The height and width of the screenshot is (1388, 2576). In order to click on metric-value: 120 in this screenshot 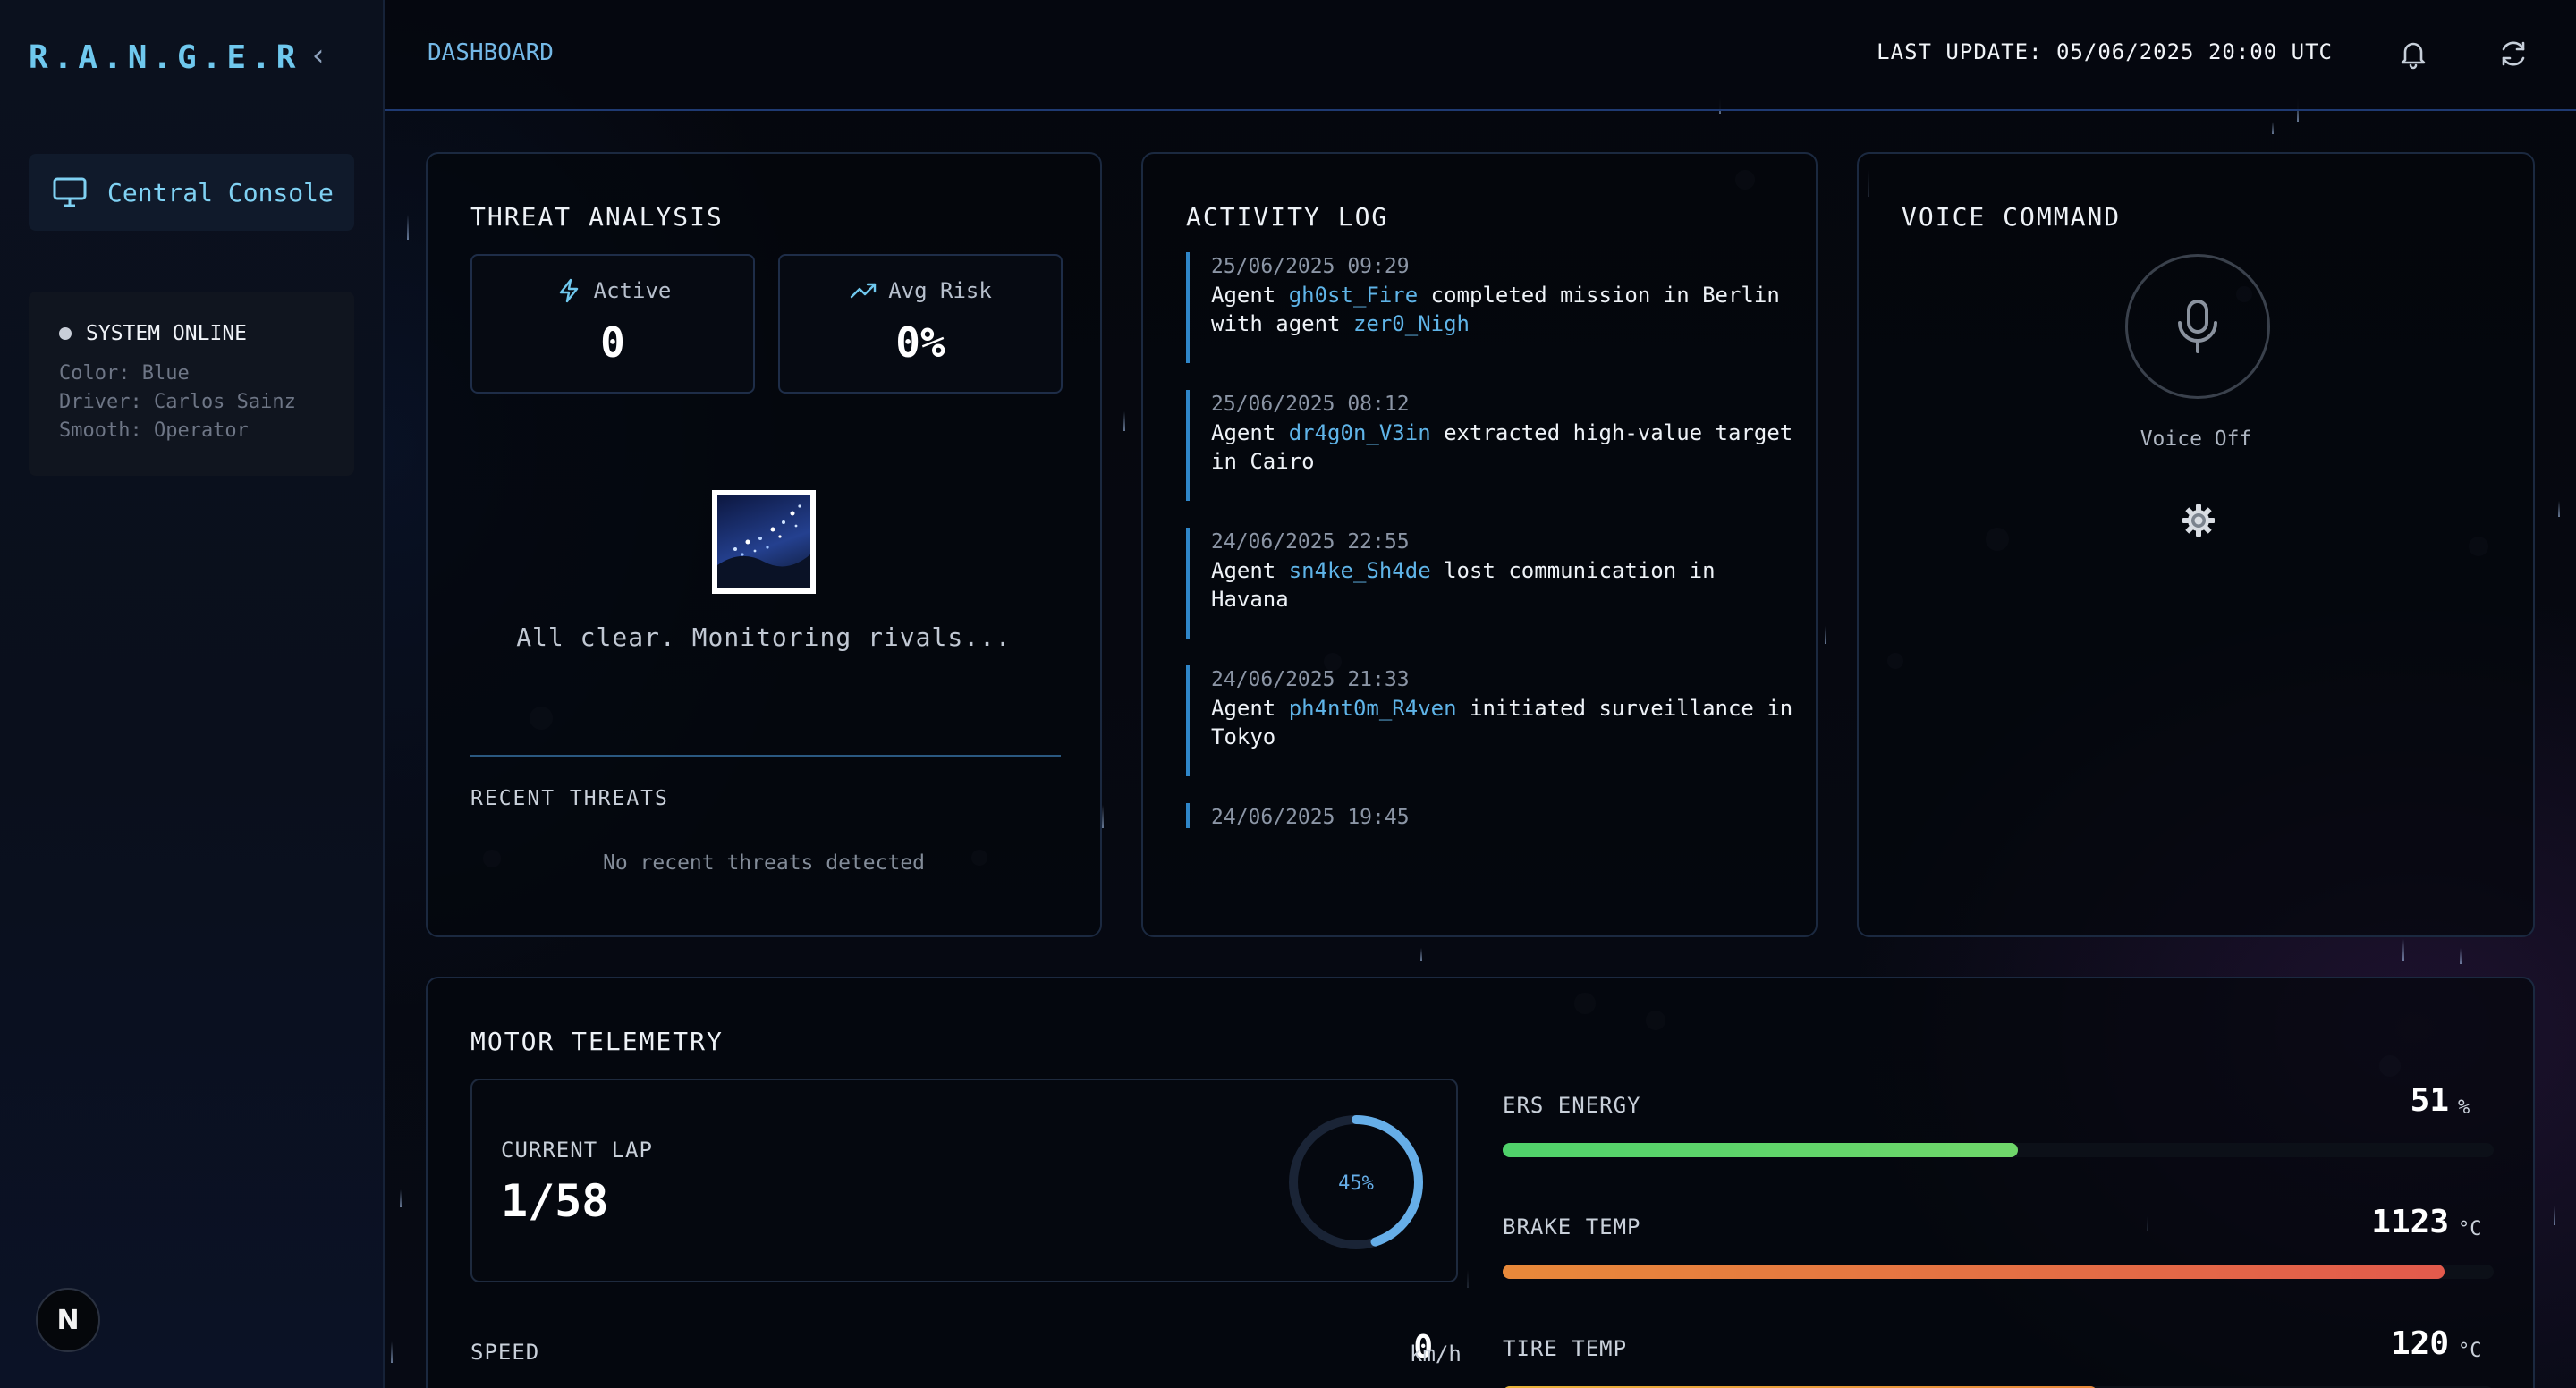, I will do `click(2419, 1344)`.